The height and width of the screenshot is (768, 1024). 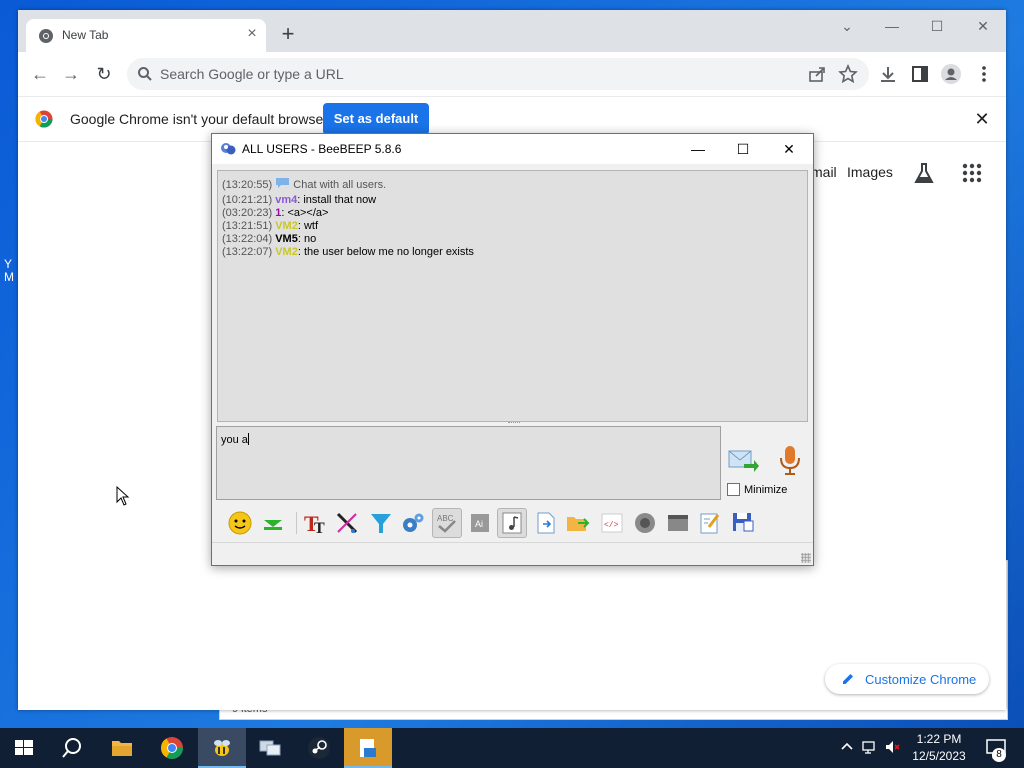 What do you see at coordinates (146, 35) in the screenshot?
I see `tab-new-tab: New Tab ×` at bounding box center [146, 35].